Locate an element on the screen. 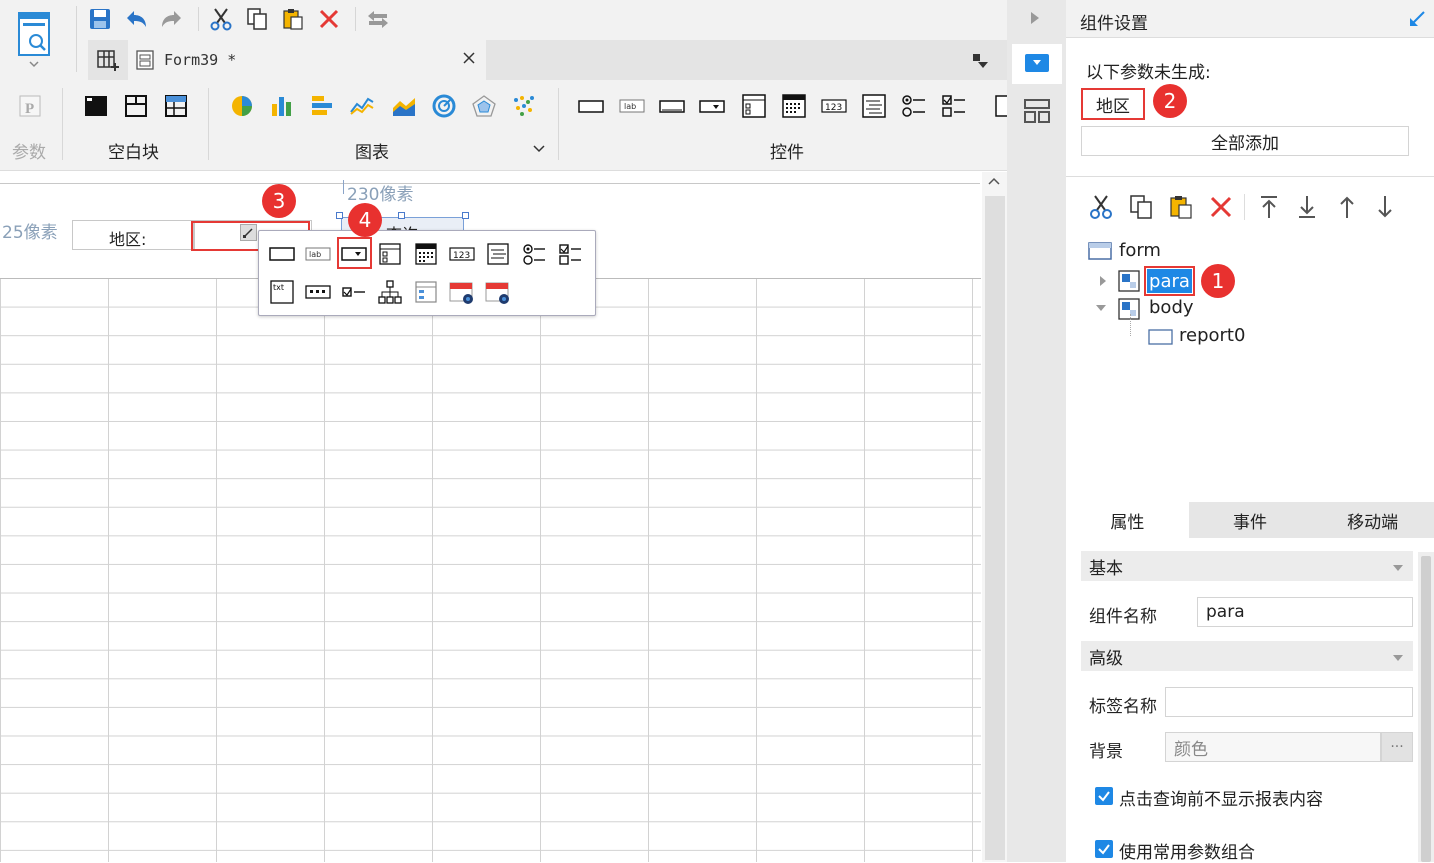 This screenshot has width=1434, height=863. tree-cut-button is located at coordinates (1101, 207).